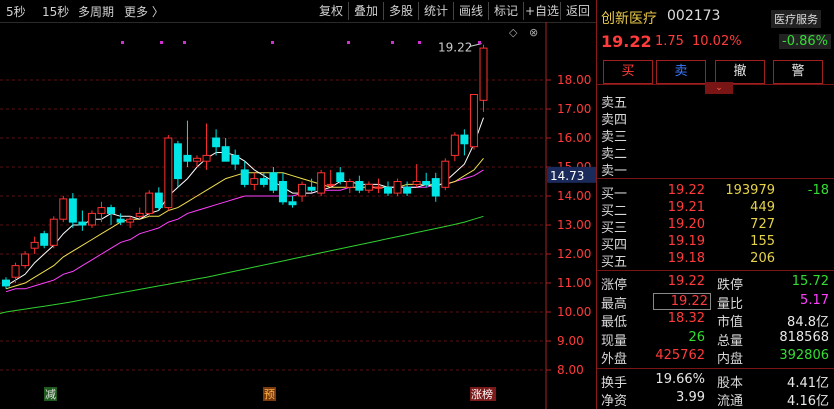 The height and width of the screenshot is (409, 834). What do you see at coordinates (331, 11) in the screenshot?
I see `adjust-button: 复权` at bounding box center [331, 11].